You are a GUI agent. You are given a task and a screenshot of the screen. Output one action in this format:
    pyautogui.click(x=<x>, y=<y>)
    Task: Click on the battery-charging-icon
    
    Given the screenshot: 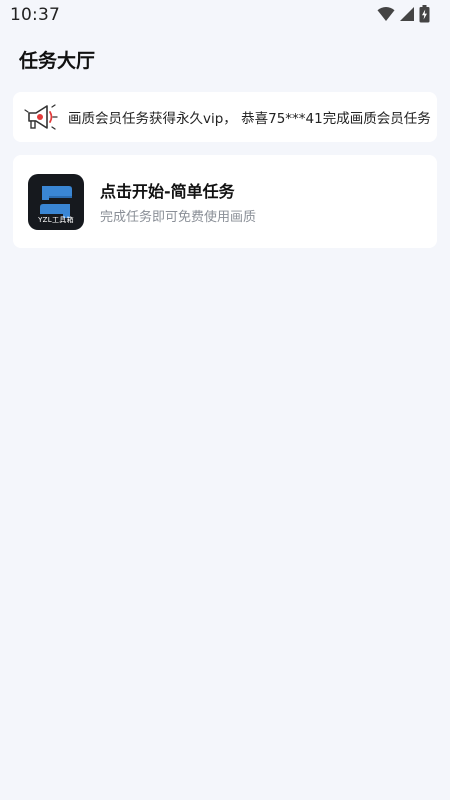 What is the action you would take?
    pyautogui.click(x=424, y=16)
    